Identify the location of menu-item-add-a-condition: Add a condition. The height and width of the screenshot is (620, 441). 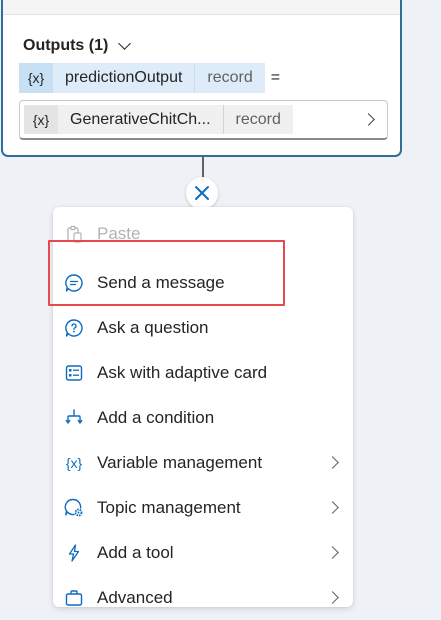
(203, 417).